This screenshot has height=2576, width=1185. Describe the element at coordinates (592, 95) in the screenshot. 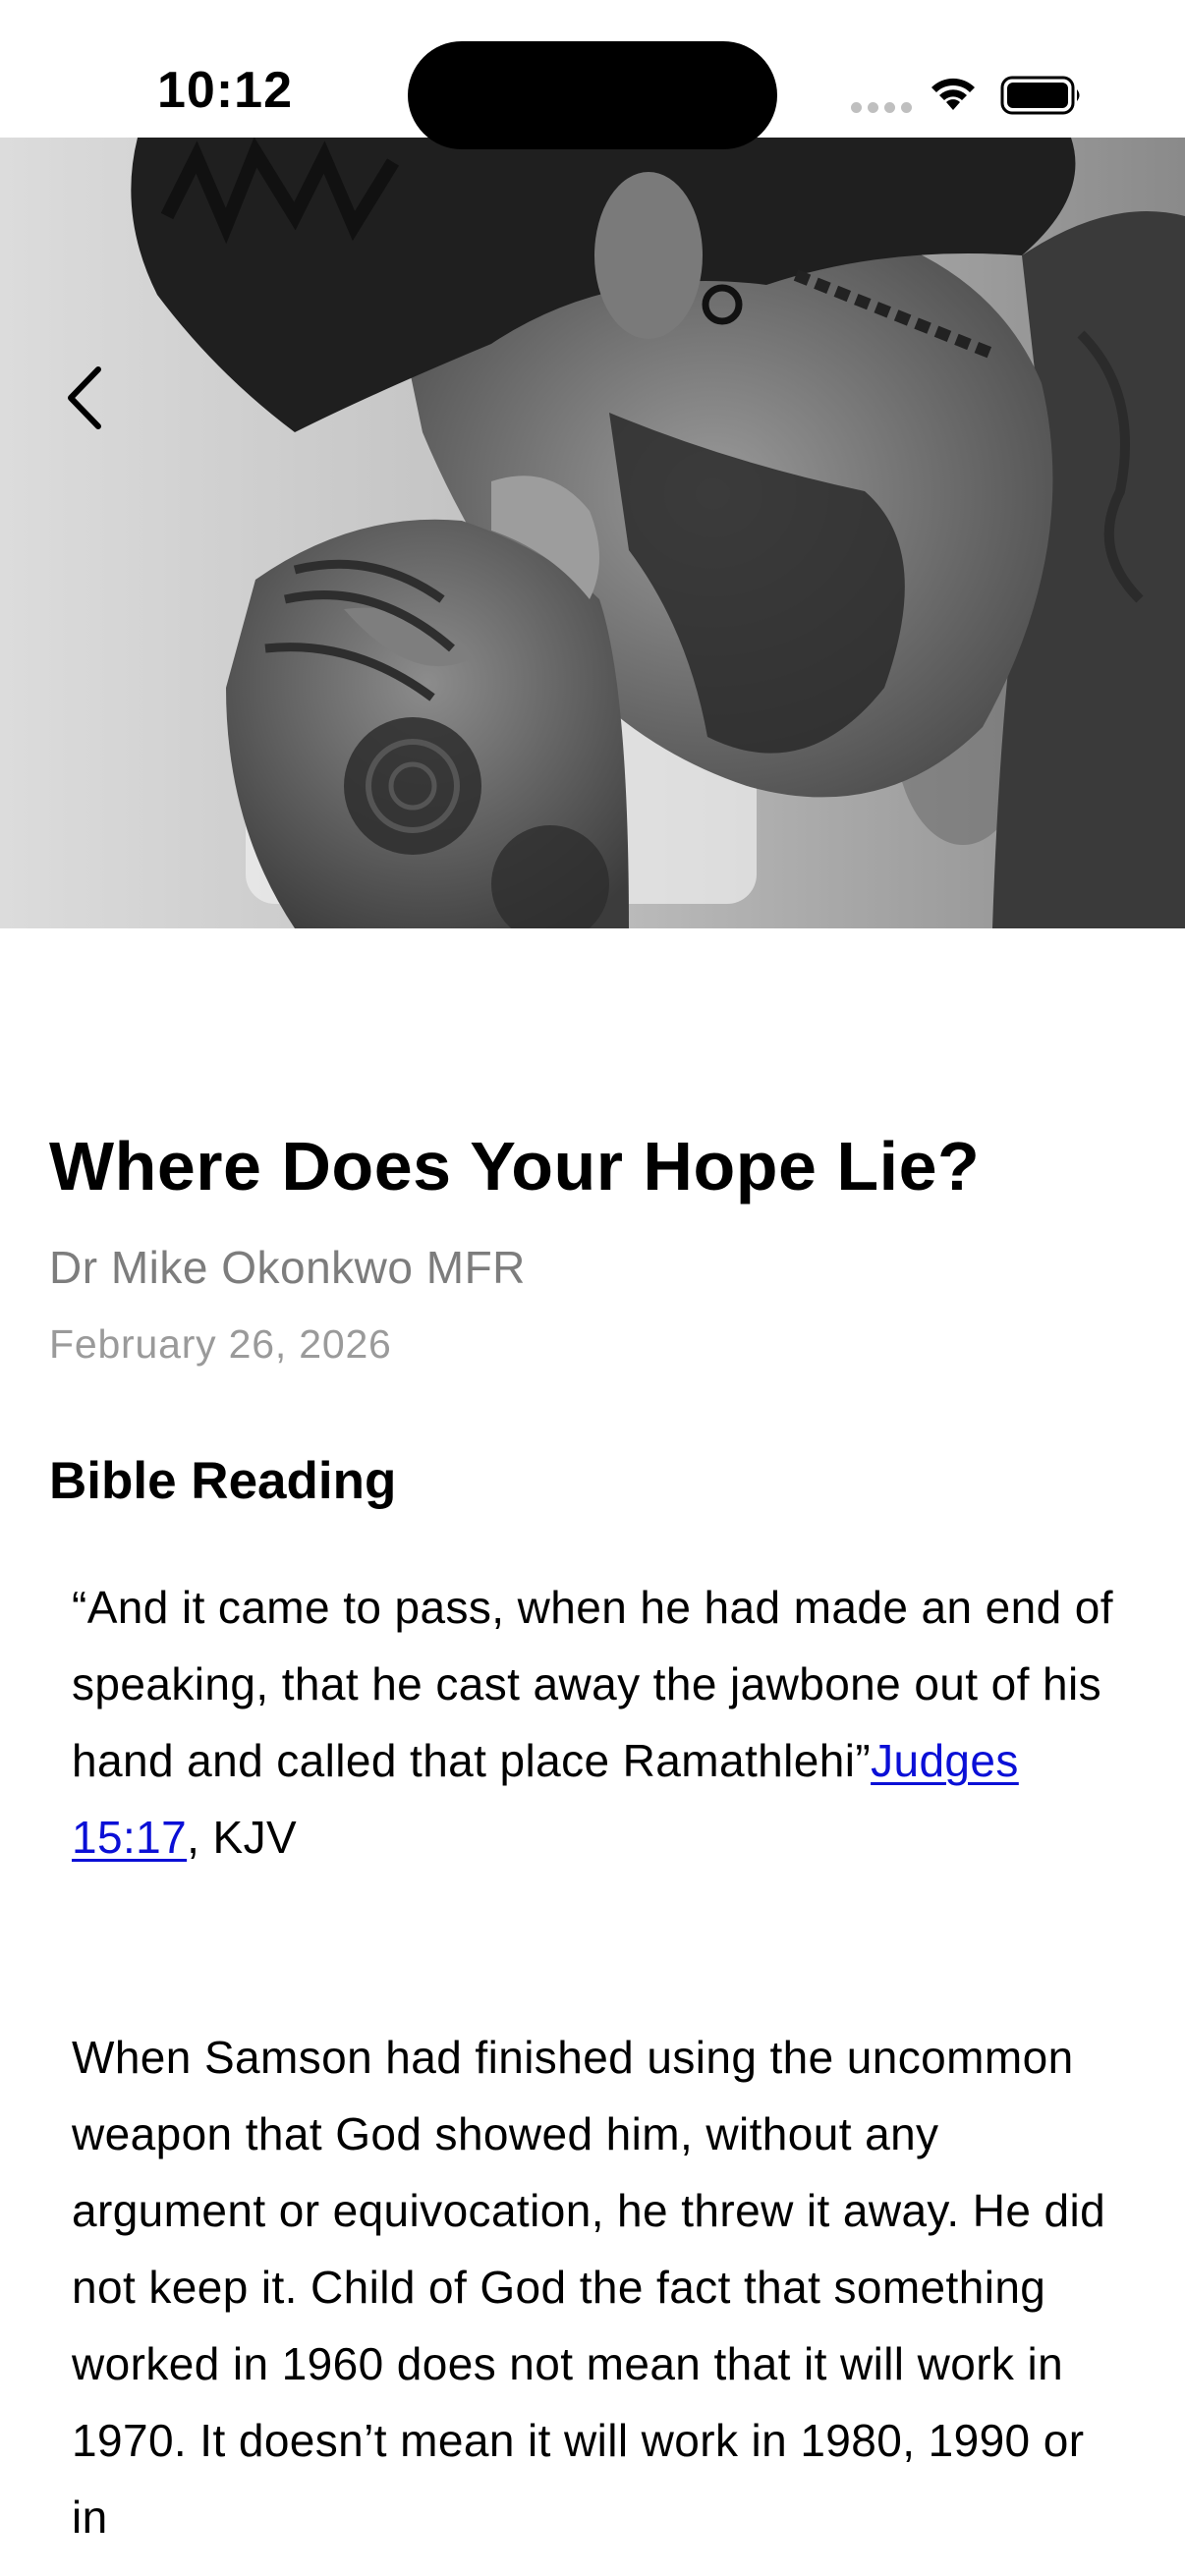

I see `dynamic-island` at that location.